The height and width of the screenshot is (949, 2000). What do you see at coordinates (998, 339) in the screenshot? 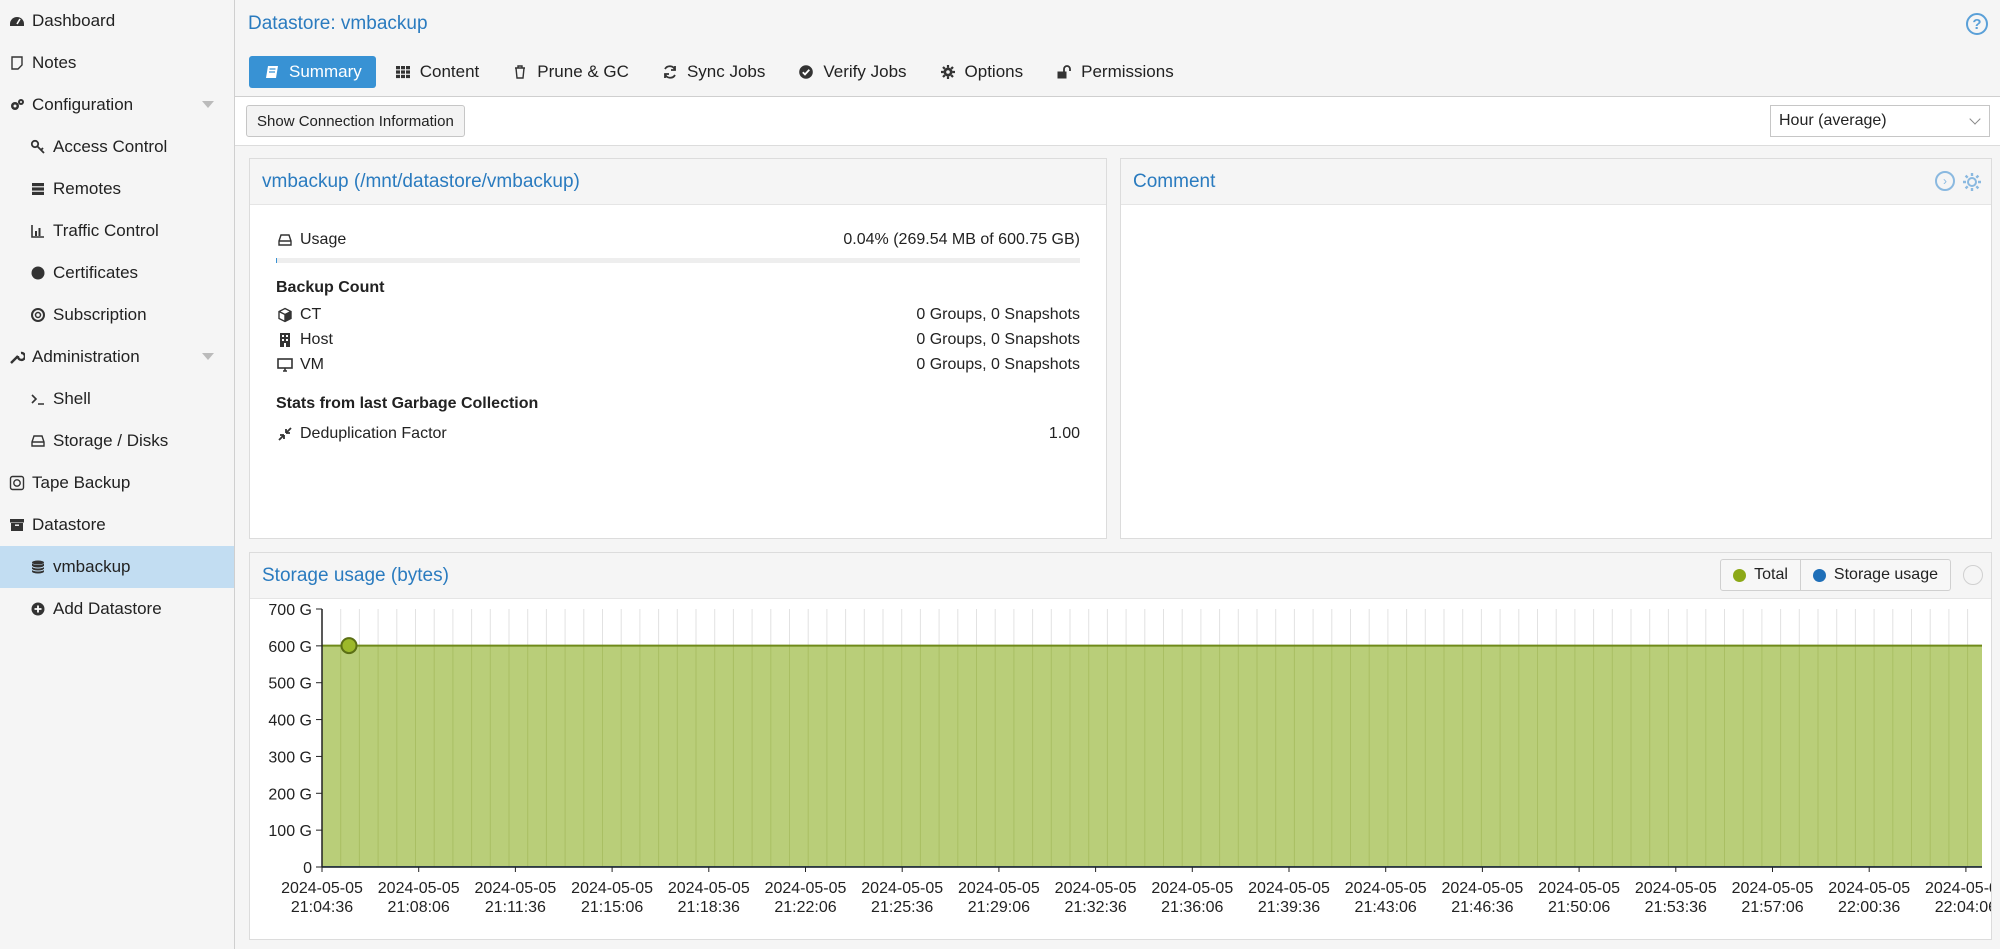
I see `backup-count-value: 0 Groups, 0 Snapshots` at bounding box center [998, 339].